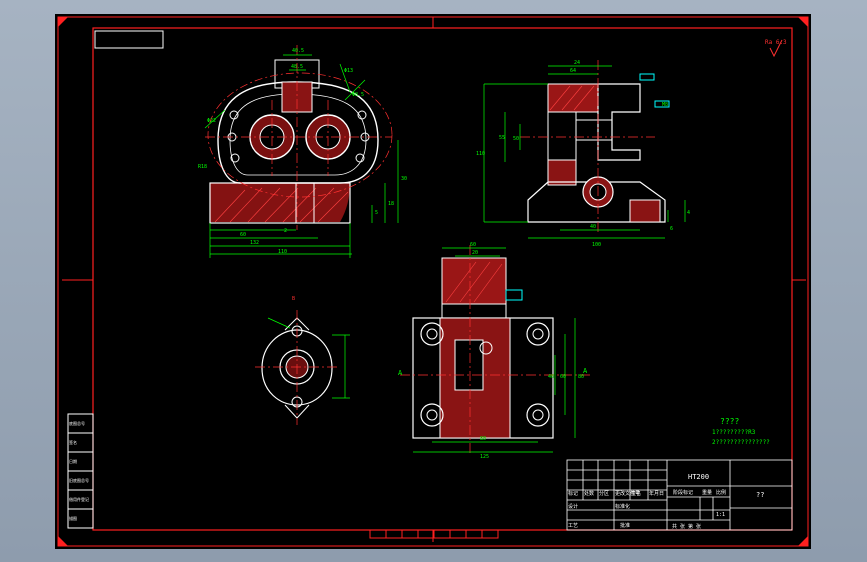 This screenshot has width=867, height=562. I want to click on stage-header: 阶段标记, so click(683, 492).